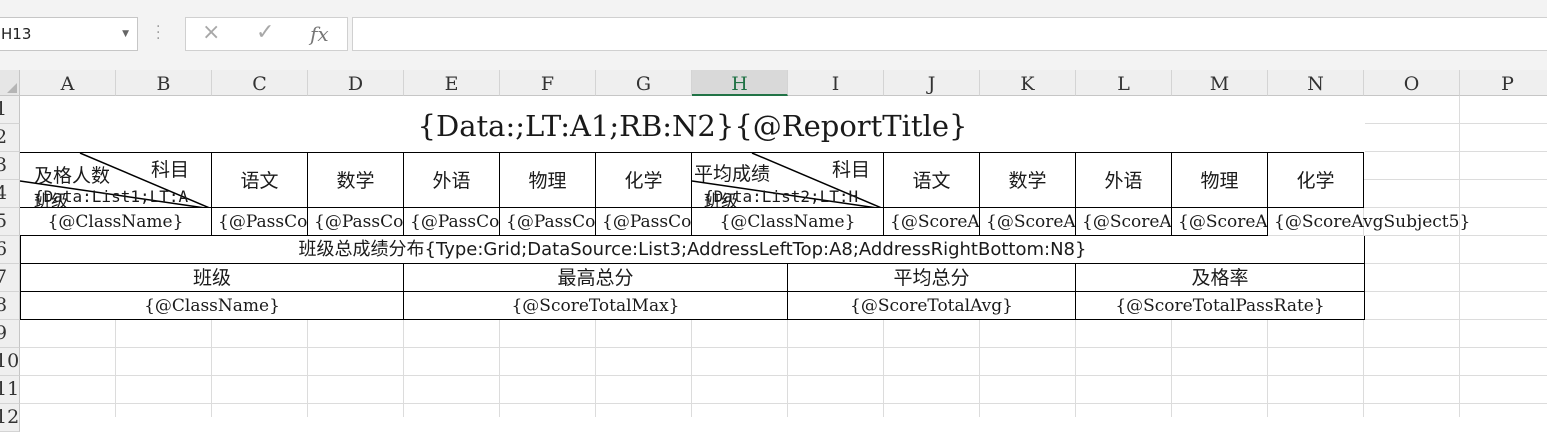 This screenshot has height=432, width=1547. Describe the element at coordinates (69, 34) in the screenshot. I see `name-box: H13 ▼` at that location.